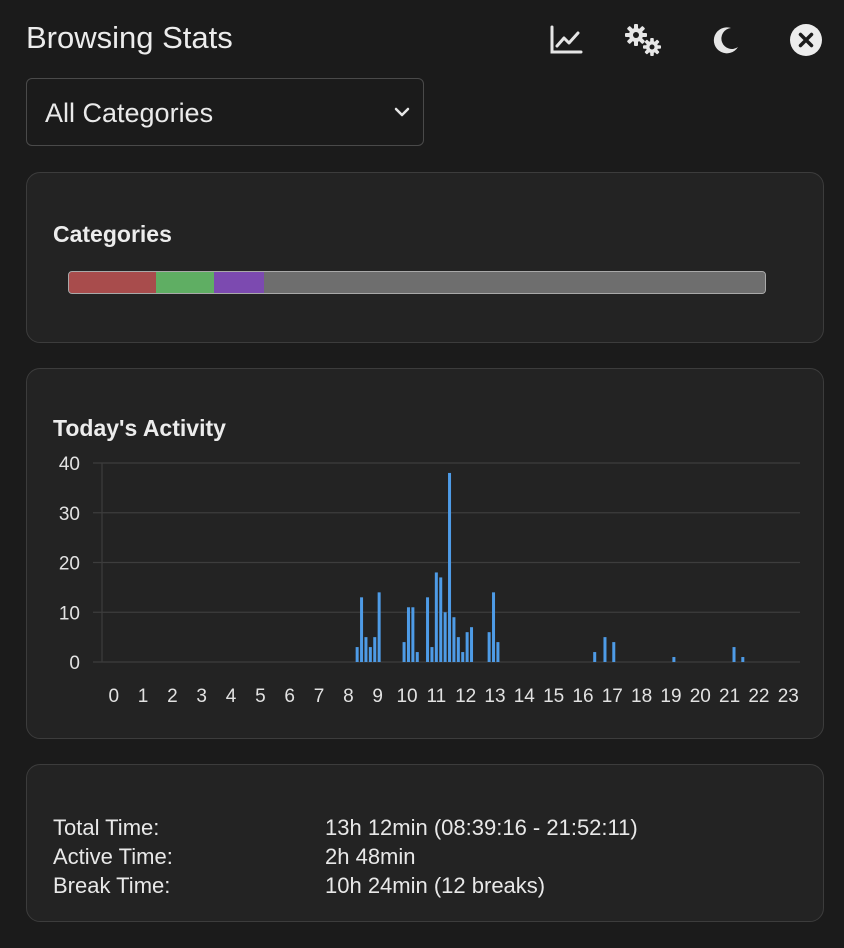  I want to click on app-title: Browsing Stats, so click(129, 37).